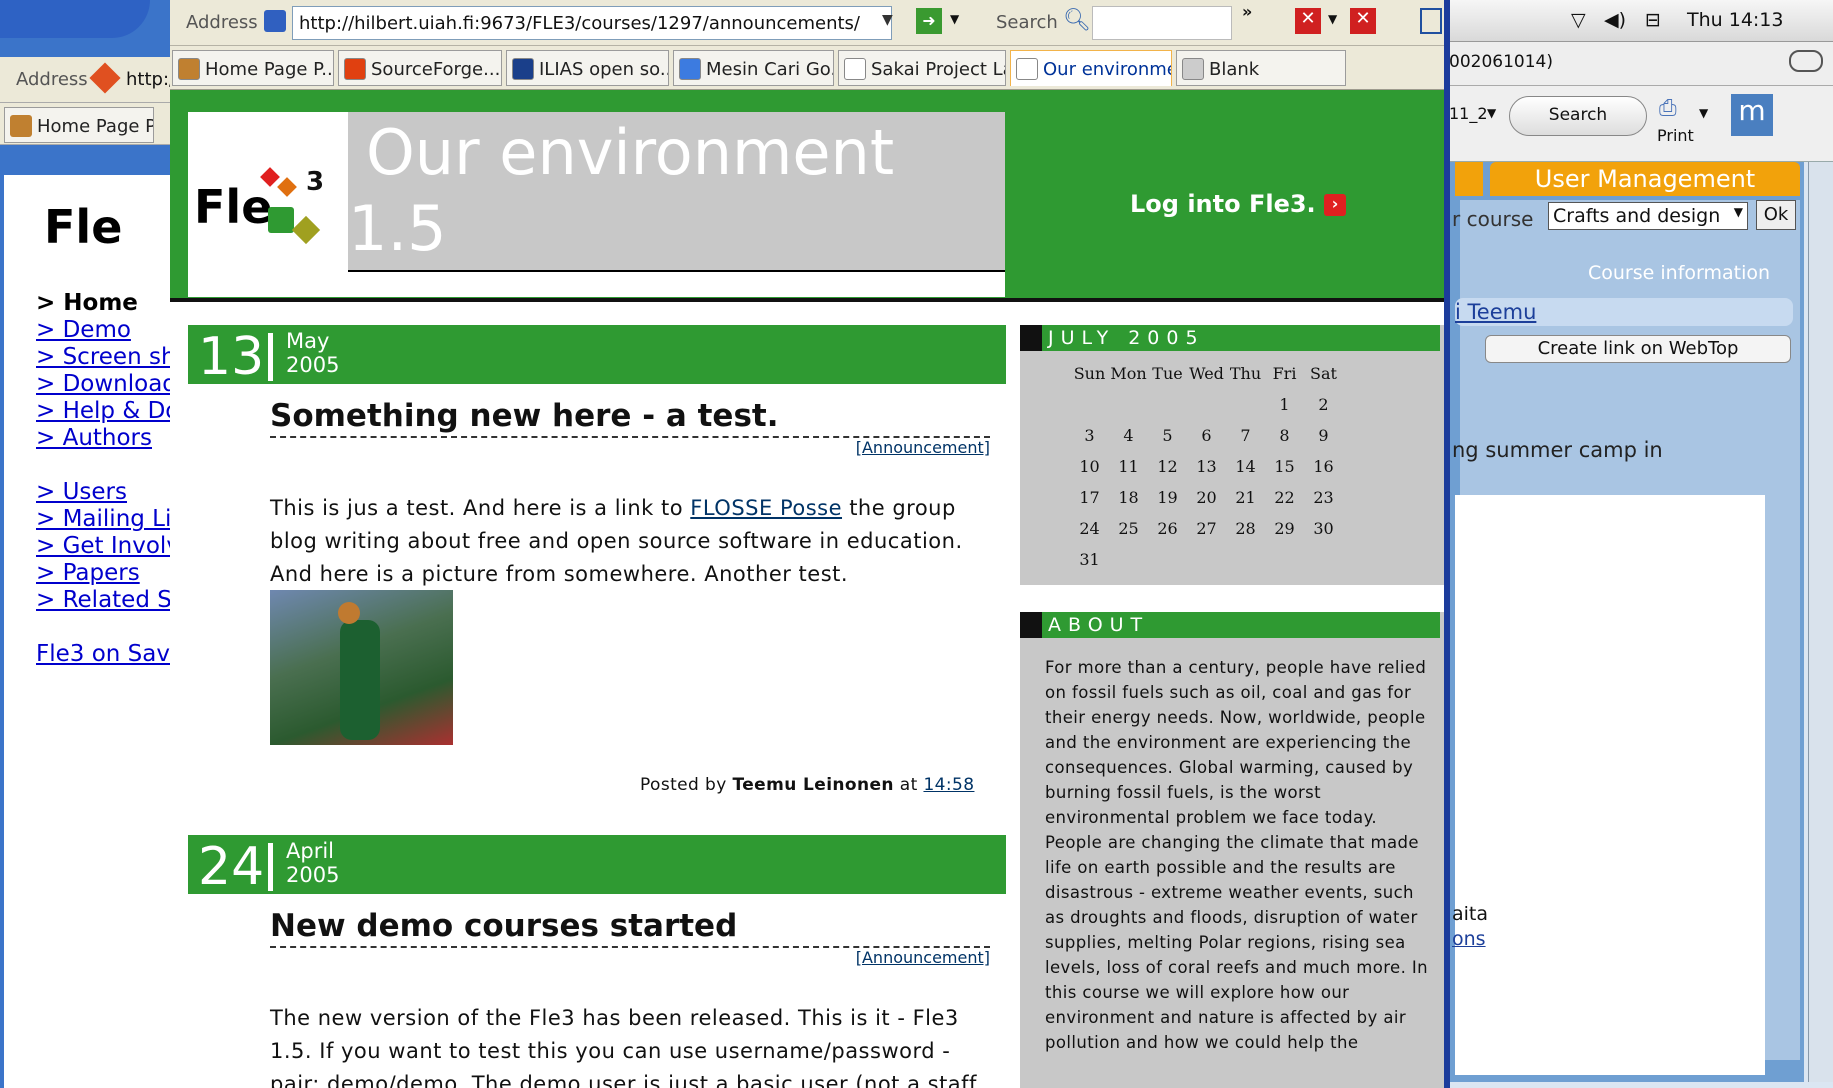  What do you see at coordinates (287, 187) in the screenshot?
I see `logo-orange-icon` at bounding box center [287, 187].